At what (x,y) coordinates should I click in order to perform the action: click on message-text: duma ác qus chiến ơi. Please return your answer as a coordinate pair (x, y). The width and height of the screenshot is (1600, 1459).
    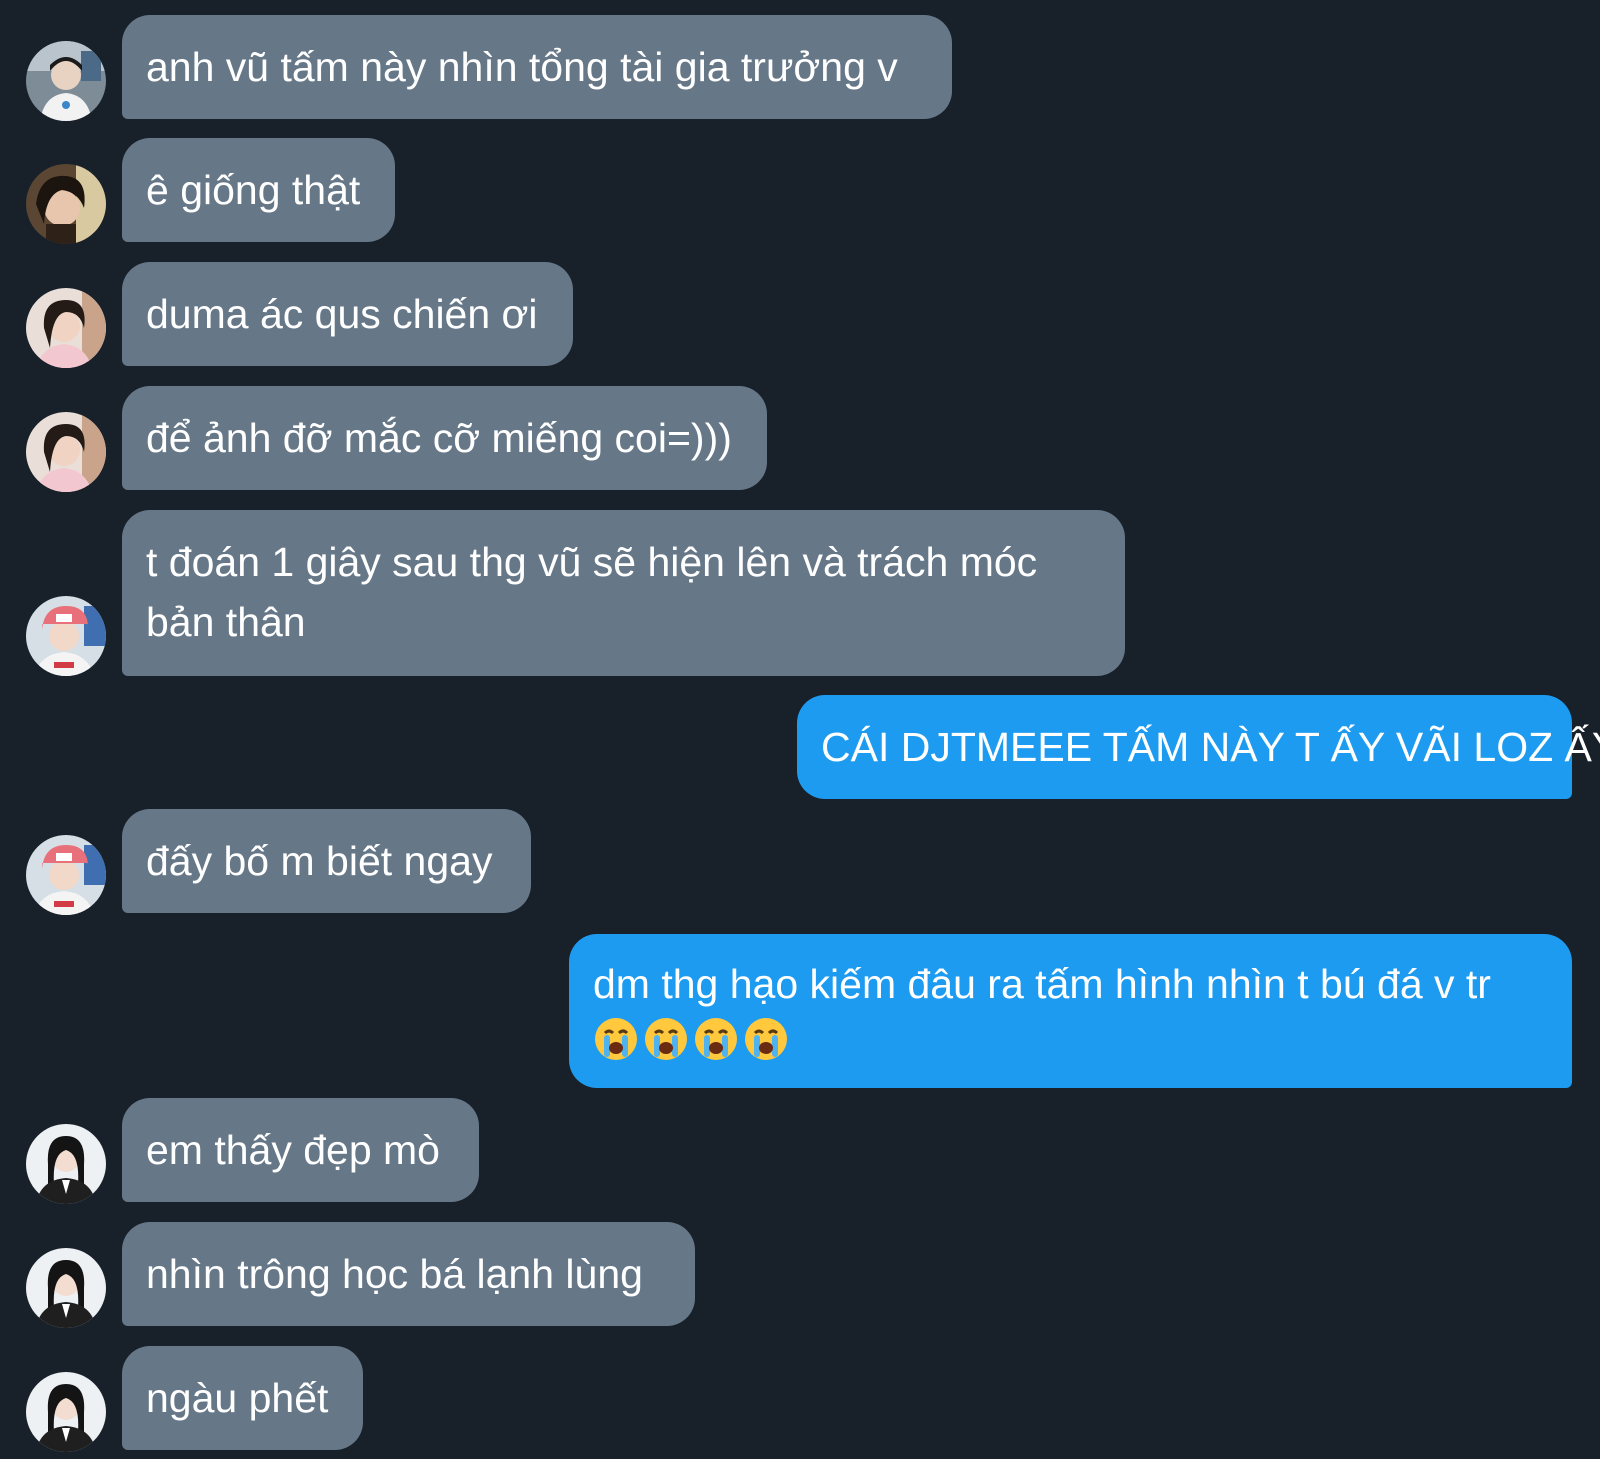
    Looking at the image, I should click on (342, 314).